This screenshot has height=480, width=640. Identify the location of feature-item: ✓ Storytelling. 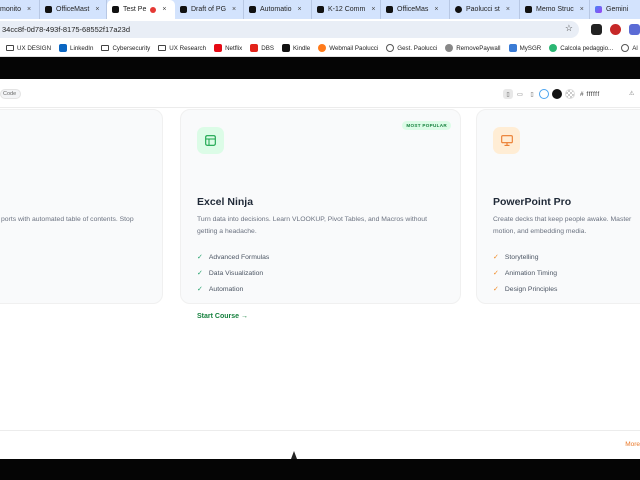
(516, 257).